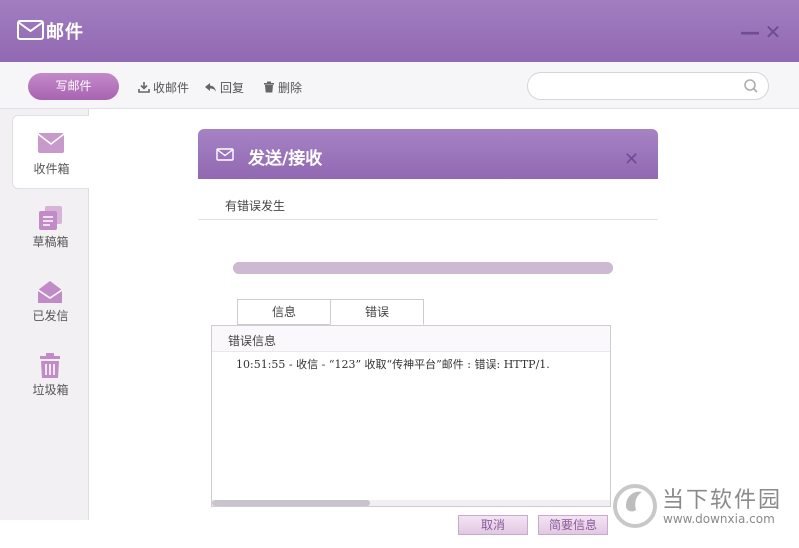 The height and width of the screenshot is (548, 799). What do you see at coordinates (773, 32) in the screenshot?
I see `close-window-button: ✕` at bounding box center [773, 32].